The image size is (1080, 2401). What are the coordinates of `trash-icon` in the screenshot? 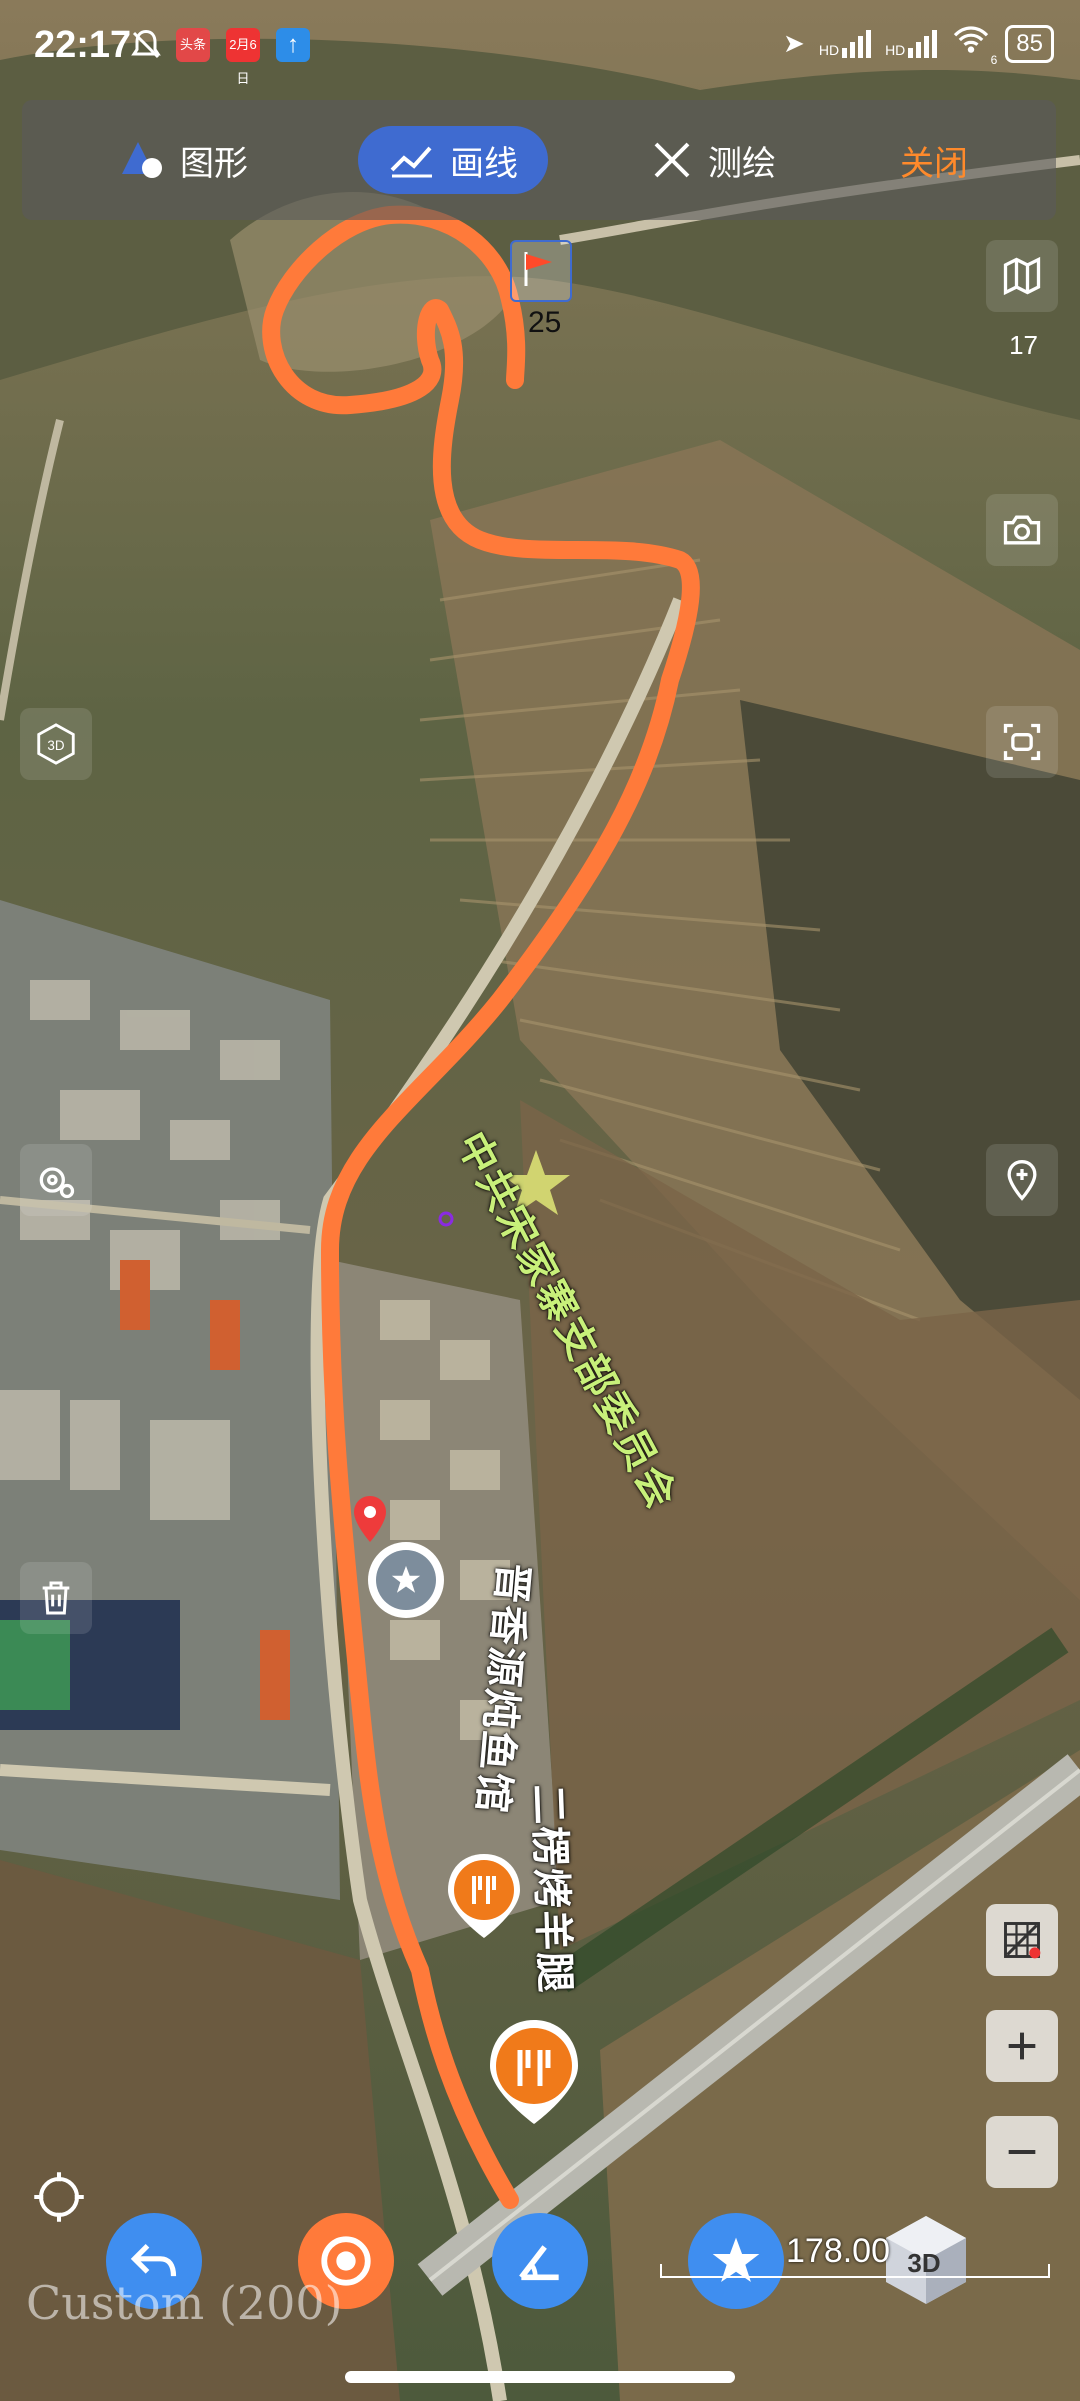 It's located at (56, 1598).